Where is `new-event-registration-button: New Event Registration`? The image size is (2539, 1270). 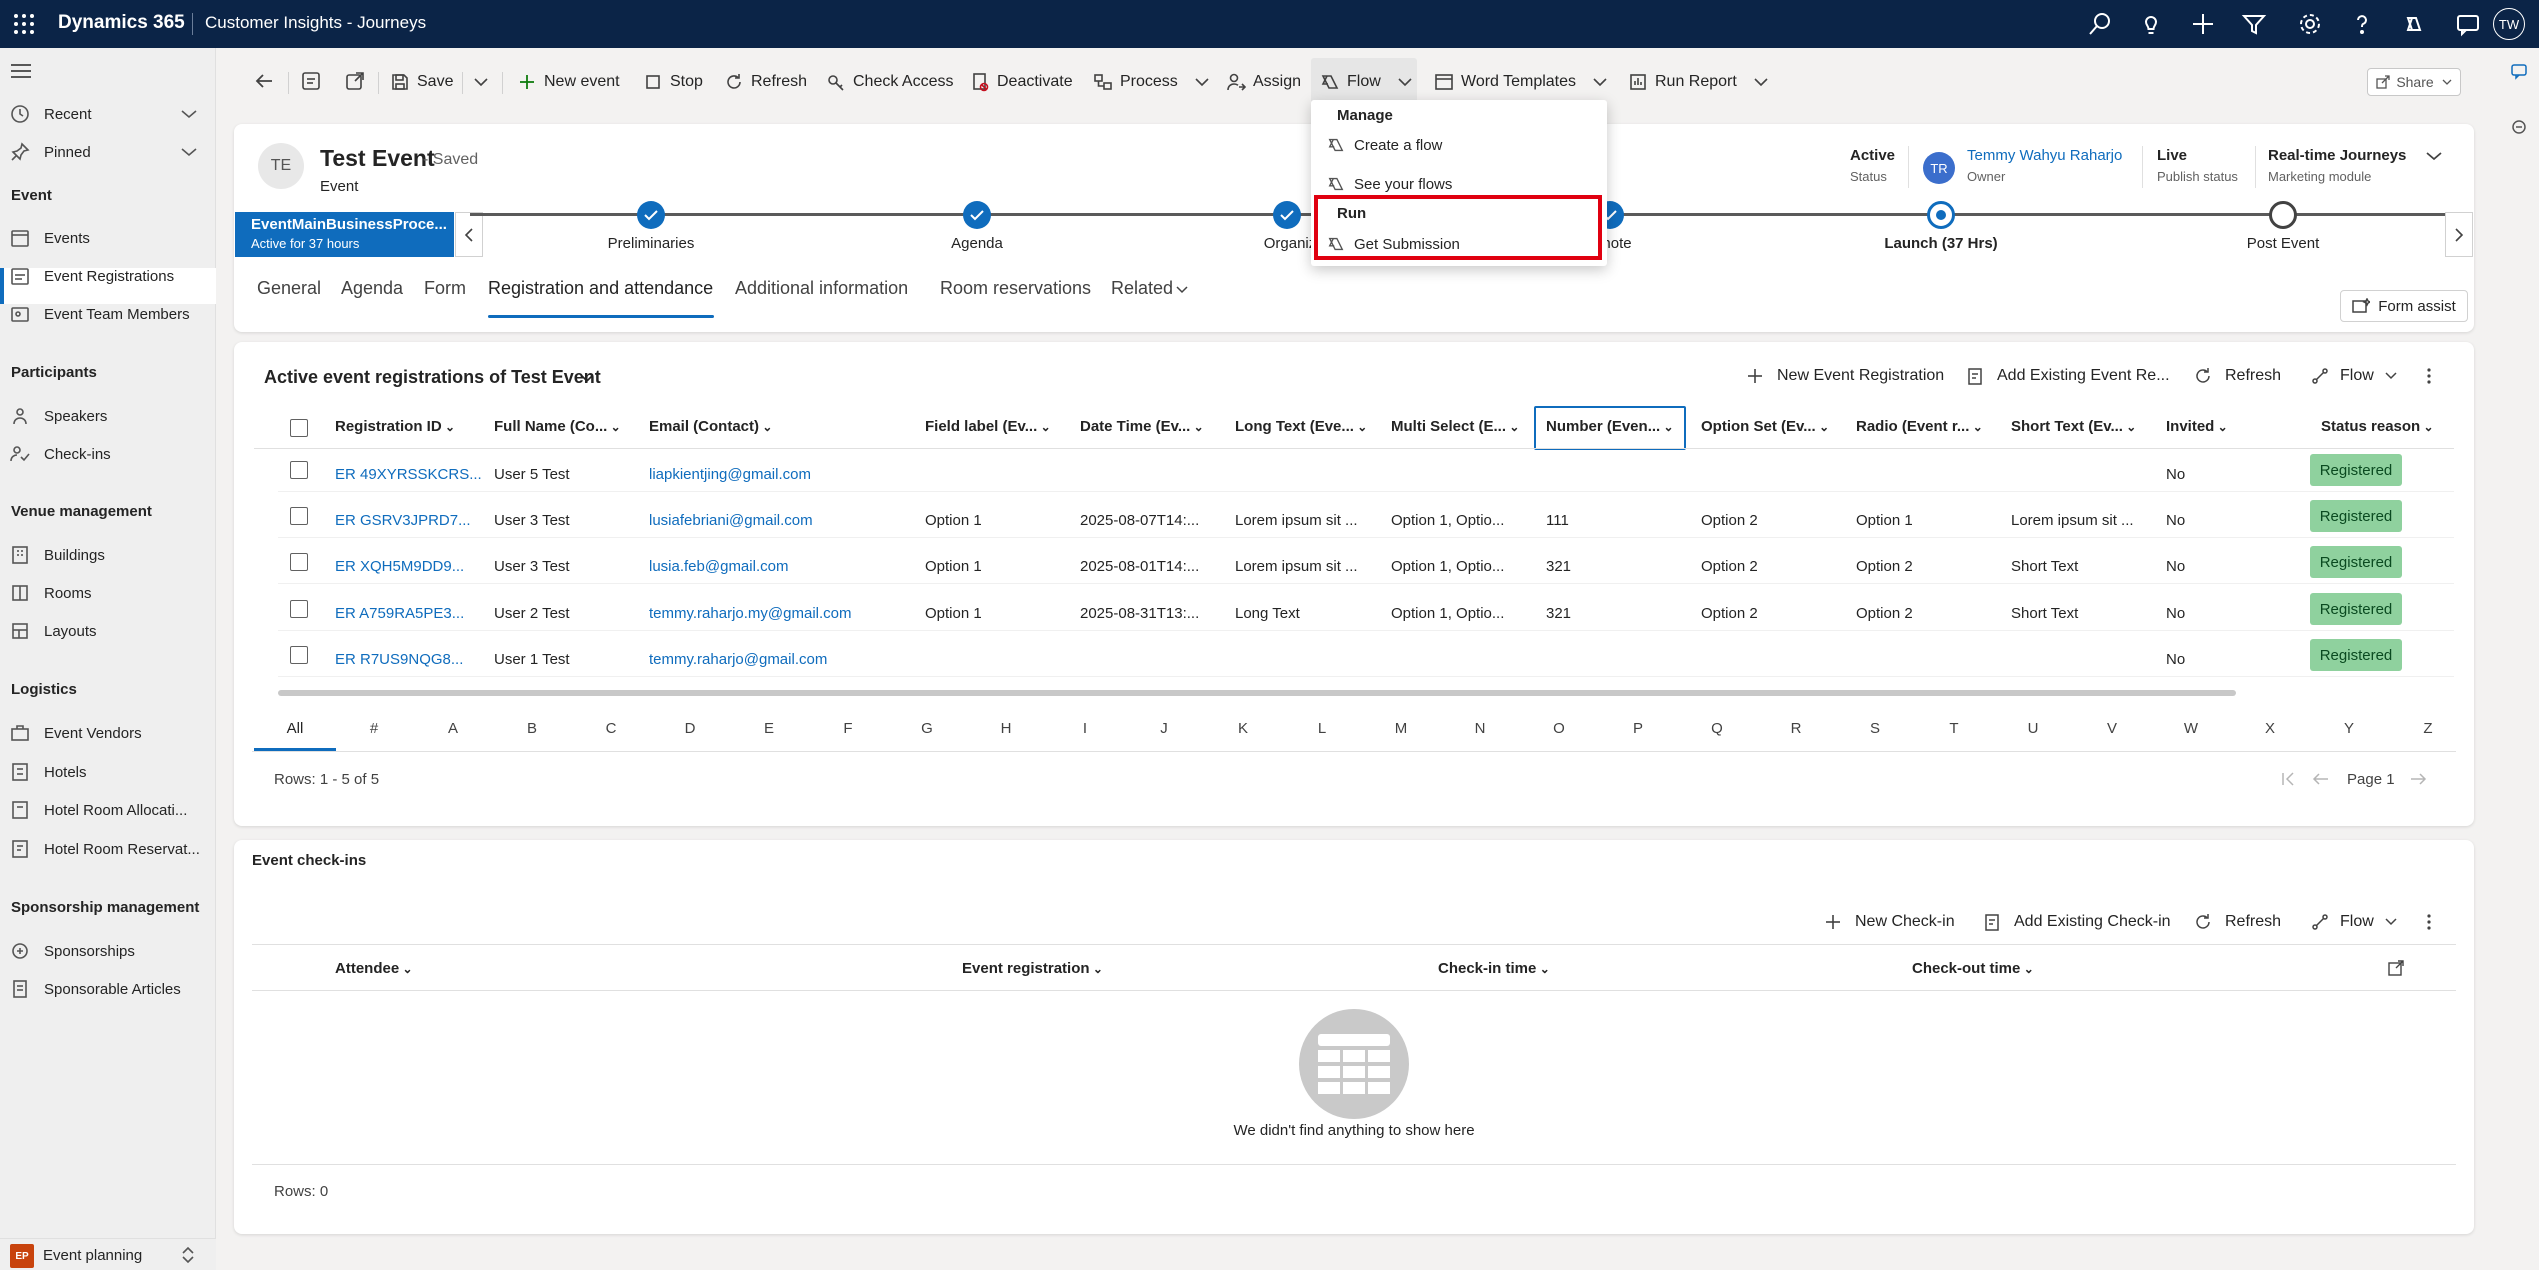
new-event-registration-button: New Event Registration is located at coordinates (1844, 376).